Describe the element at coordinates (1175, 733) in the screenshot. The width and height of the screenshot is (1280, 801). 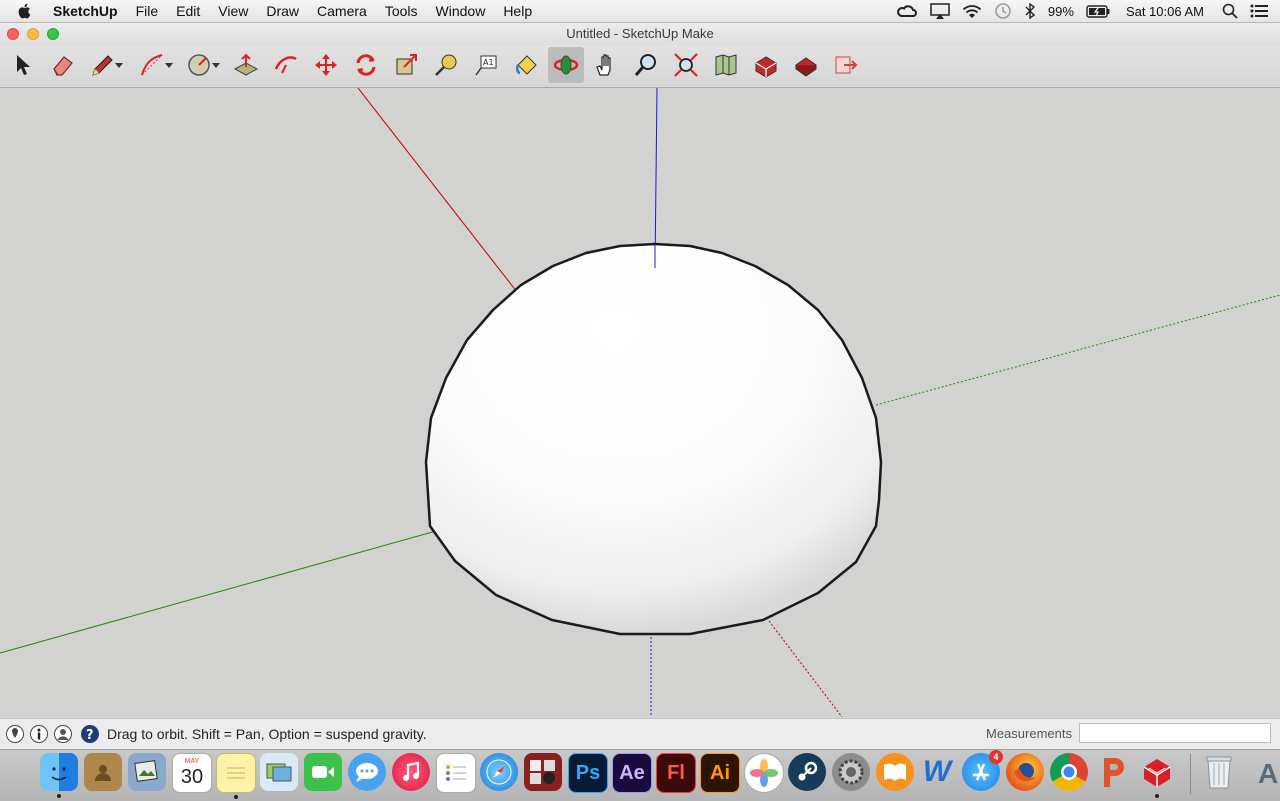
I see `measurements-input` at that location.